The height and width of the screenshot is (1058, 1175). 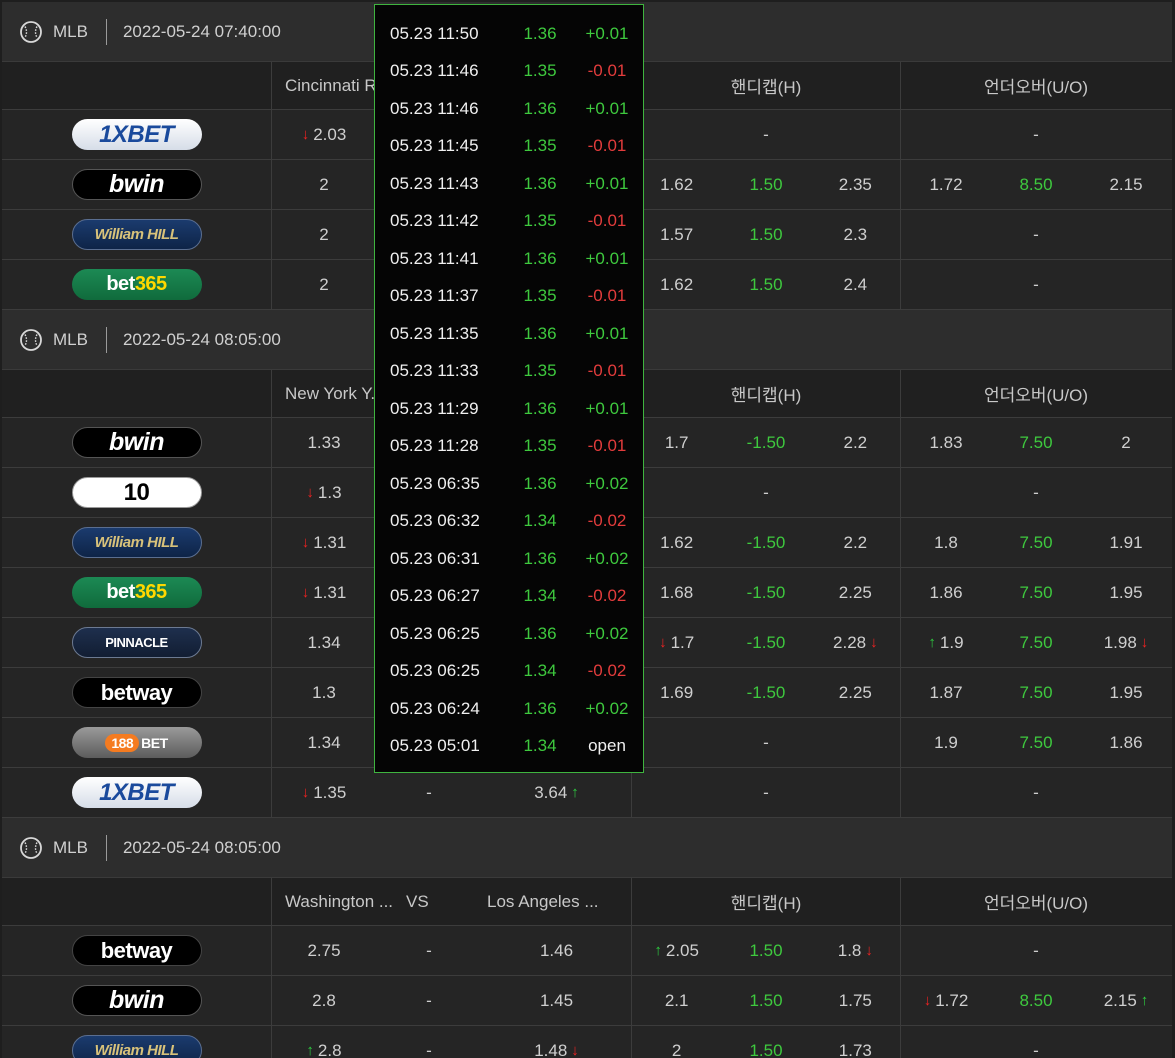 What do you see at coordinates (855, 284) in the screenshot?
I see `handicap-away-odds: 2.4` at bounding box center [855, 284].